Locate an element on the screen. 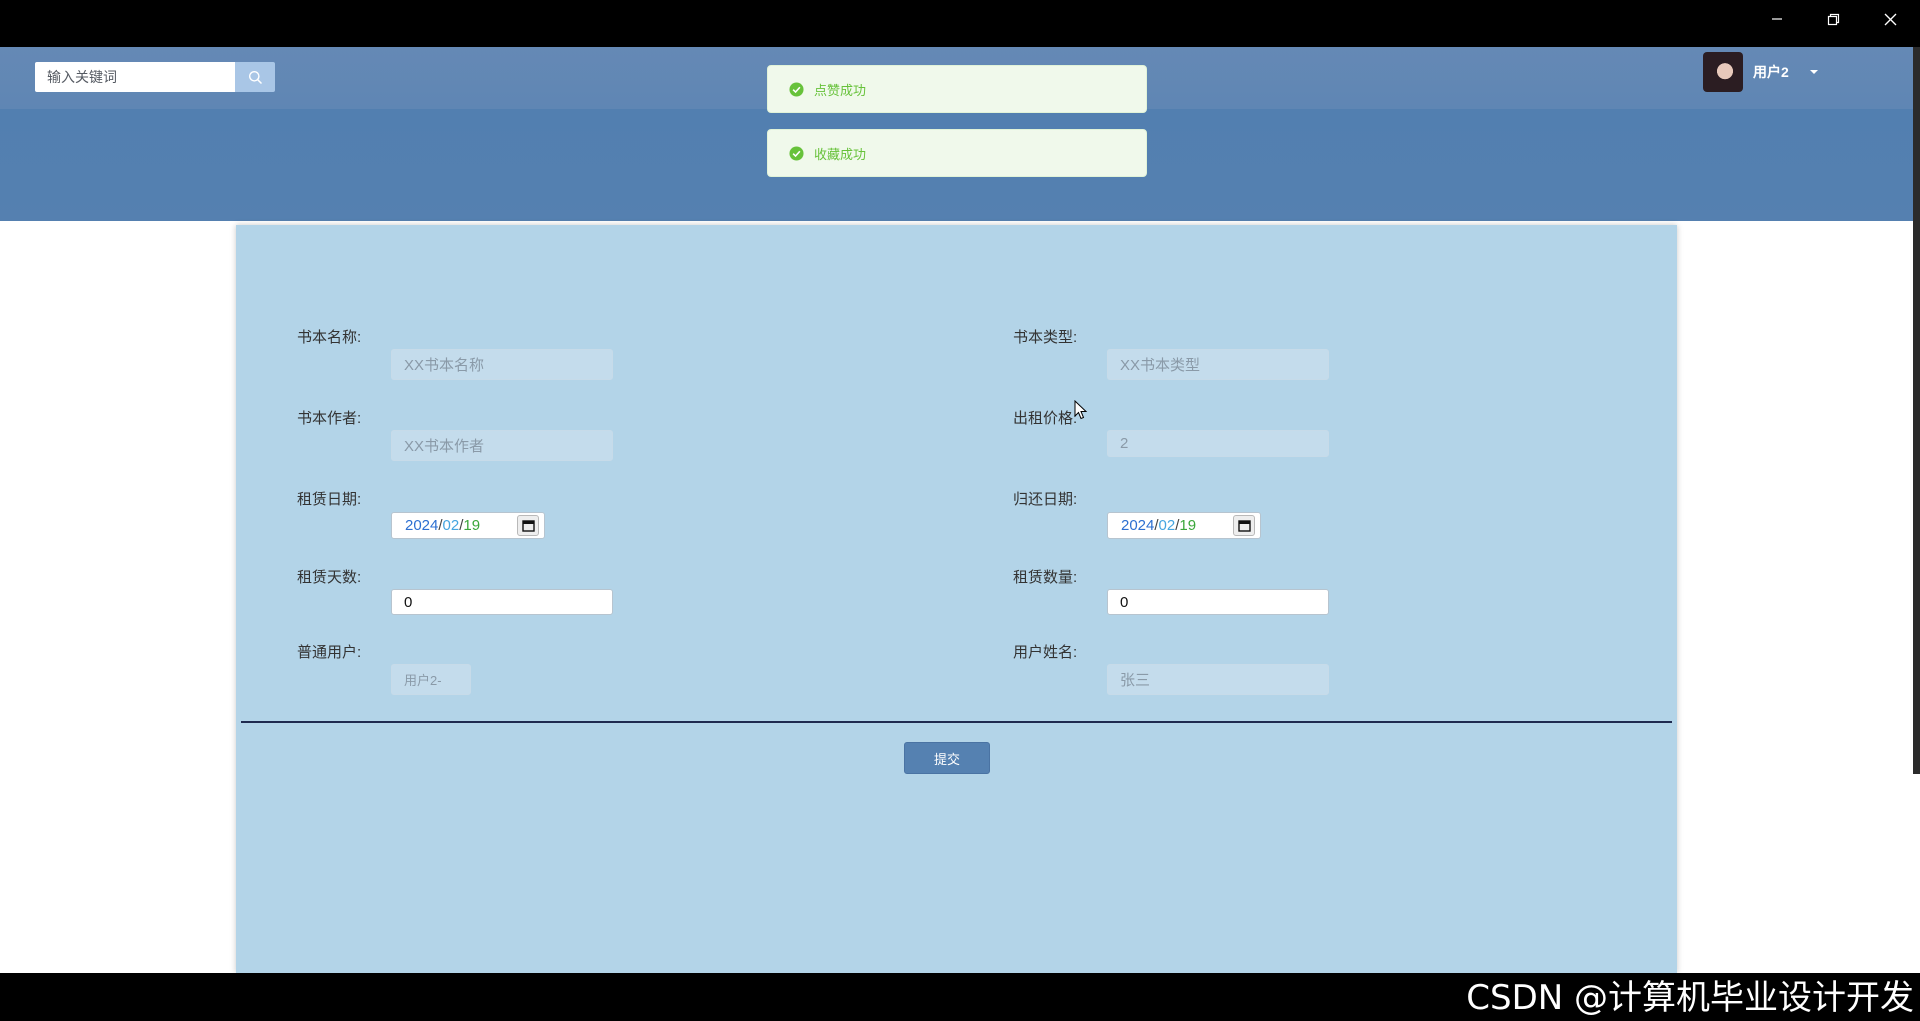  close-icon is located at coordinates (1890, 19).